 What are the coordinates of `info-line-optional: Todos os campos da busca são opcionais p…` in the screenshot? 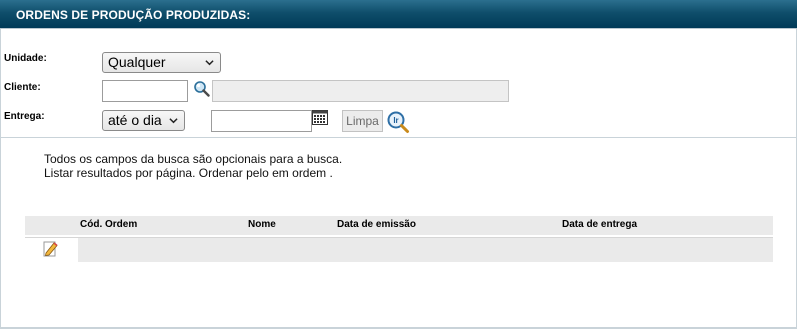 It's located at (193, 159).